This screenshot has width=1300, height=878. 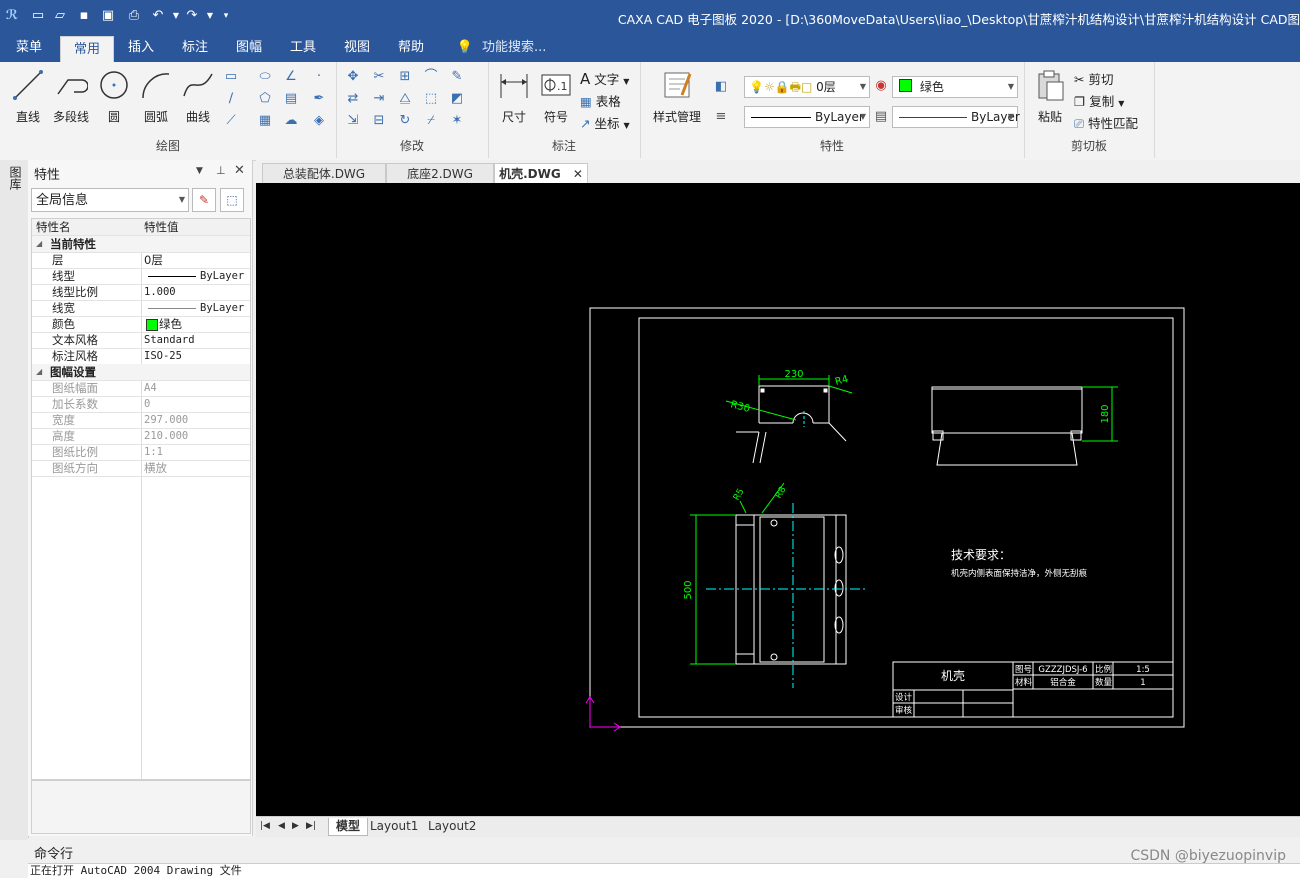 I want to click on circle-button: 圆, so click(x=114, y=96).